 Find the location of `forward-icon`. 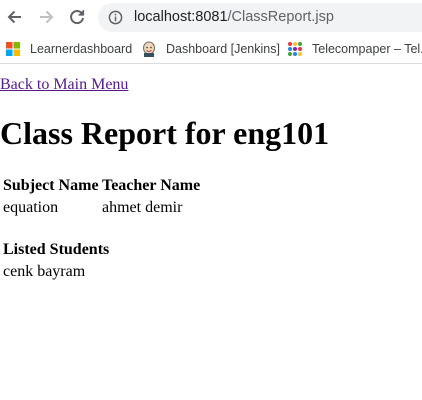

forward-icon is located at coordinates (47, 17).